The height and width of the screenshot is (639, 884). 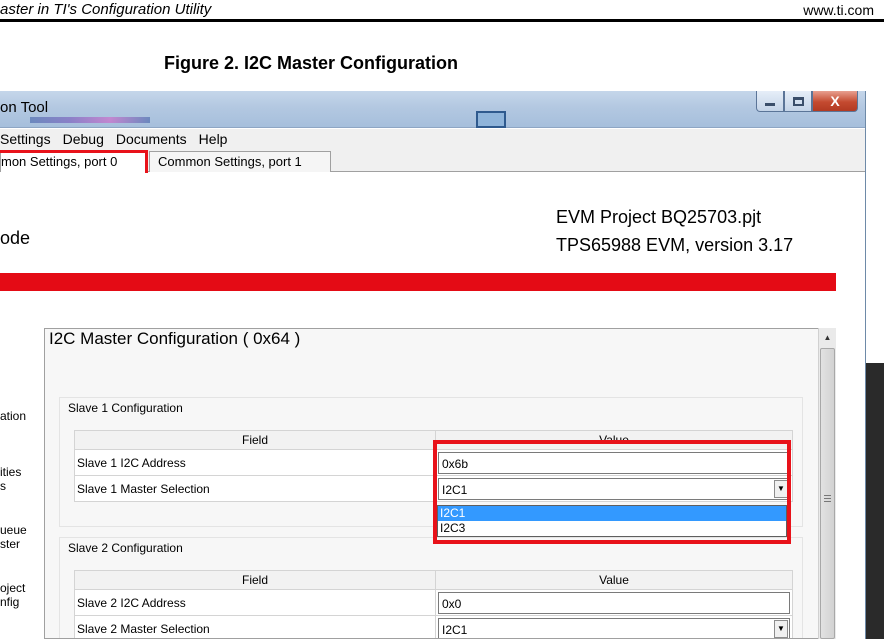 What do you see at coordinates (614, 627) in the screenshot?
I see `slave-2-master-select: I2C1 ▼` at bounding box center [614, 627].